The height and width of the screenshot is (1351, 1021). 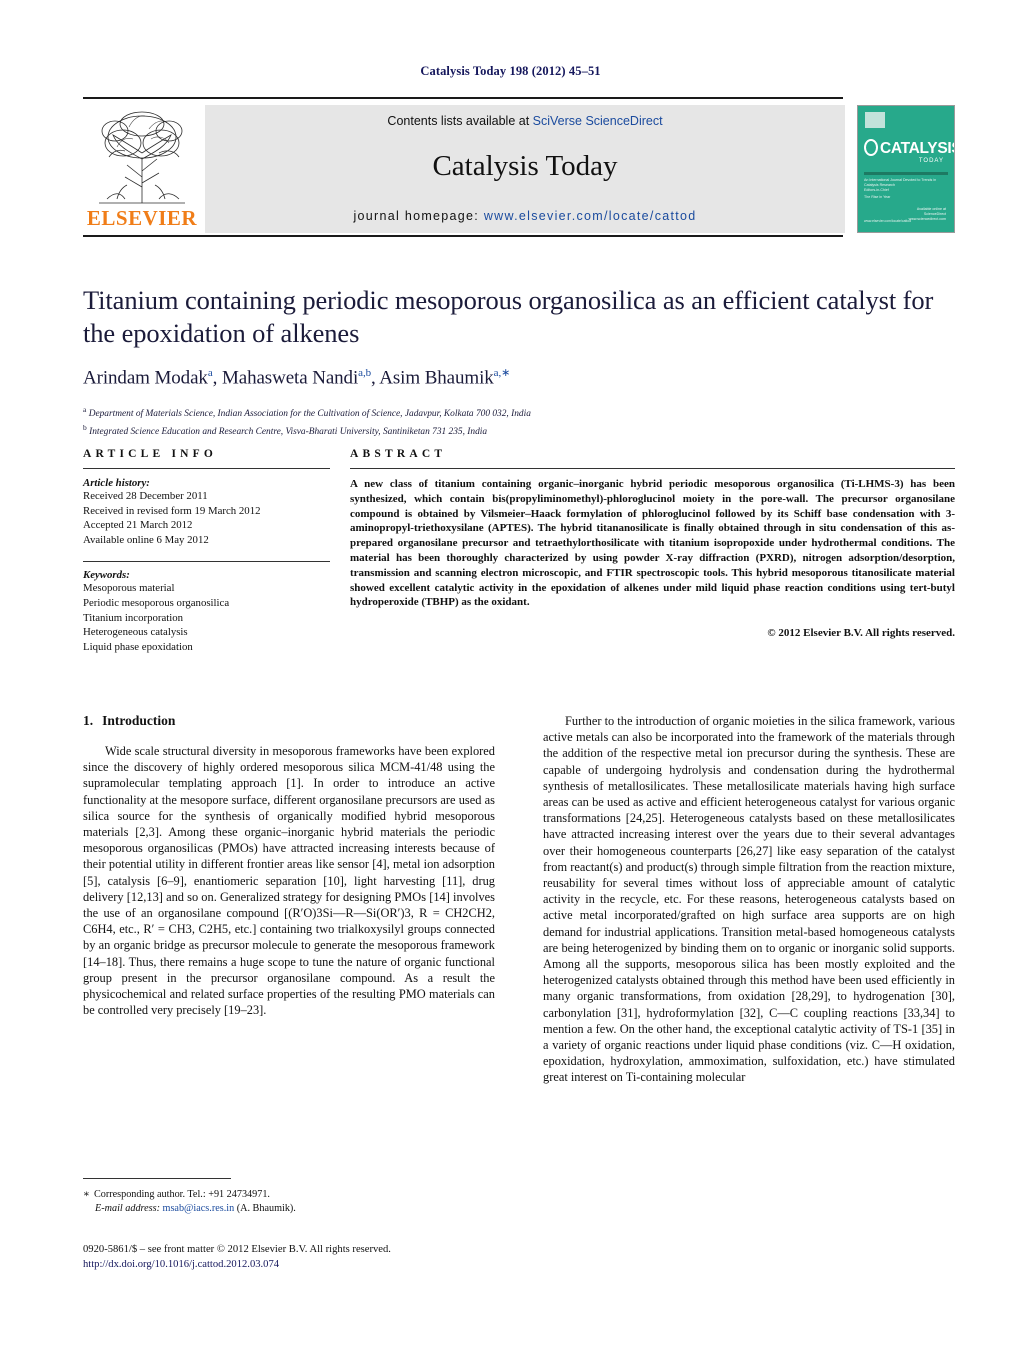 I want to click on cover-footer-line-2: www.sciencedirect.com, so click(x=927, y=219).